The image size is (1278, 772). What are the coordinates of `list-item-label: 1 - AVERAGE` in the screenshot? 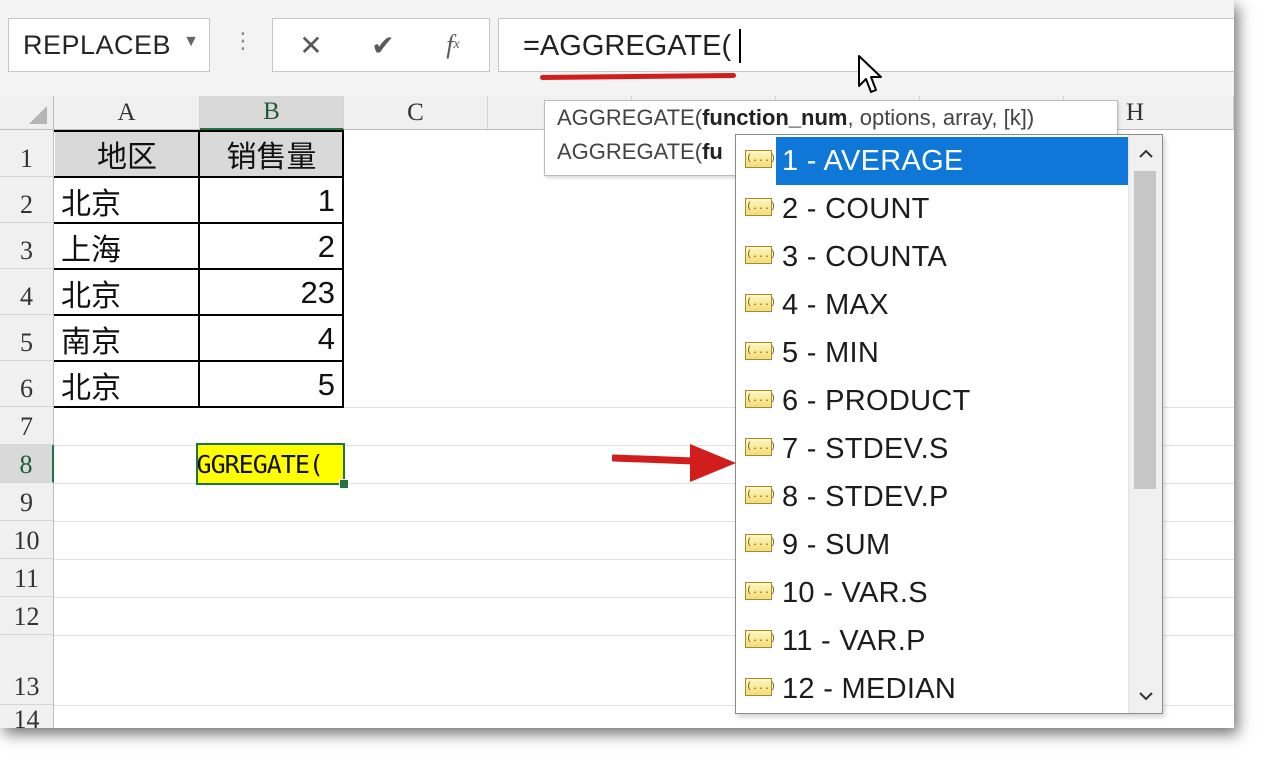 It's located at (952, 161).